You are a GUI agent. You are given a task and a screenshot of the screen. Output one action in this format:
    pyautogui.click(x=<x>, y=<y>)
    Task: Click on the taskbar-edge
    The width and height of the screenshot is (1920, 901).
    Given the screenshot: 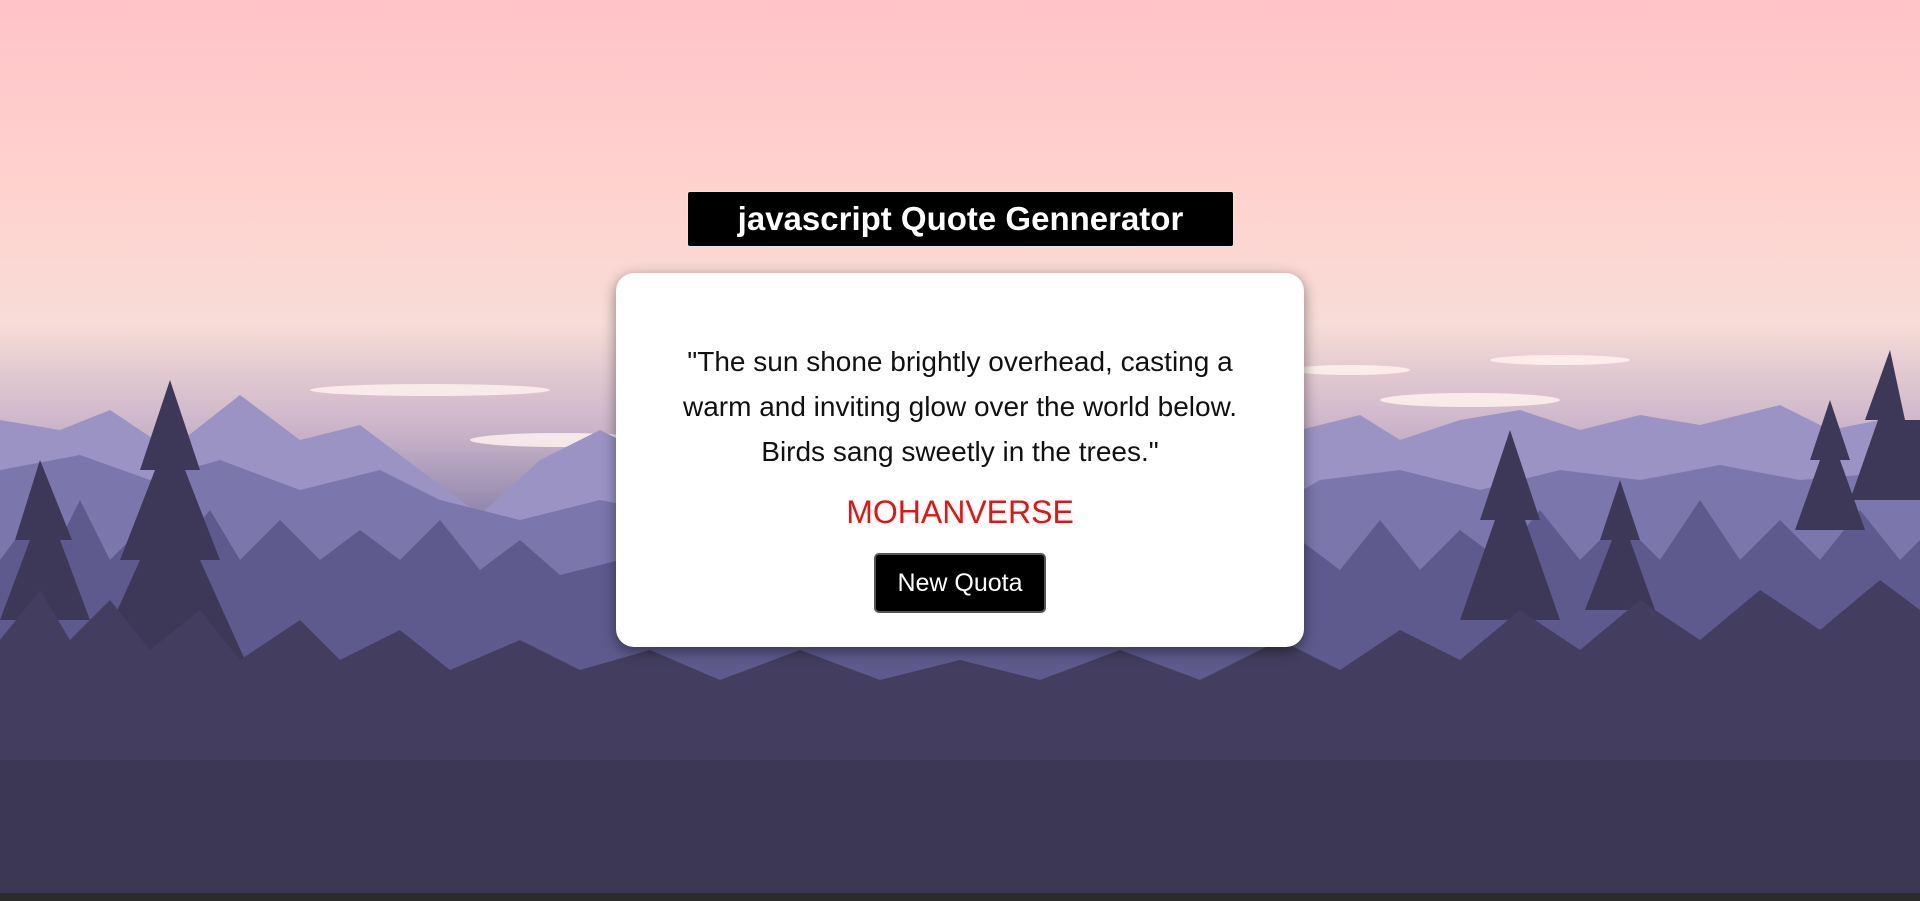 What is the action you would take?
    pyautogui.click(x=960, y=897)
    